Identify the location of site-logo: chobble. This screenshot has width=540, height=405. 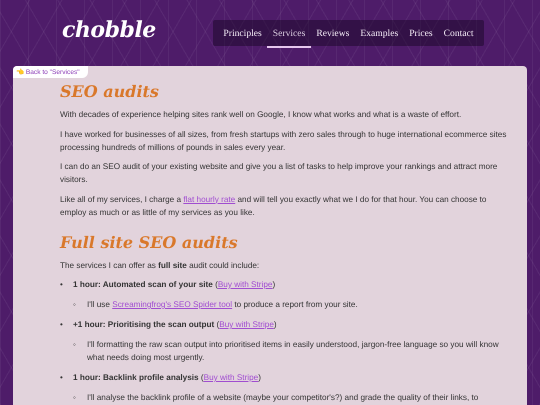
(109, 30).